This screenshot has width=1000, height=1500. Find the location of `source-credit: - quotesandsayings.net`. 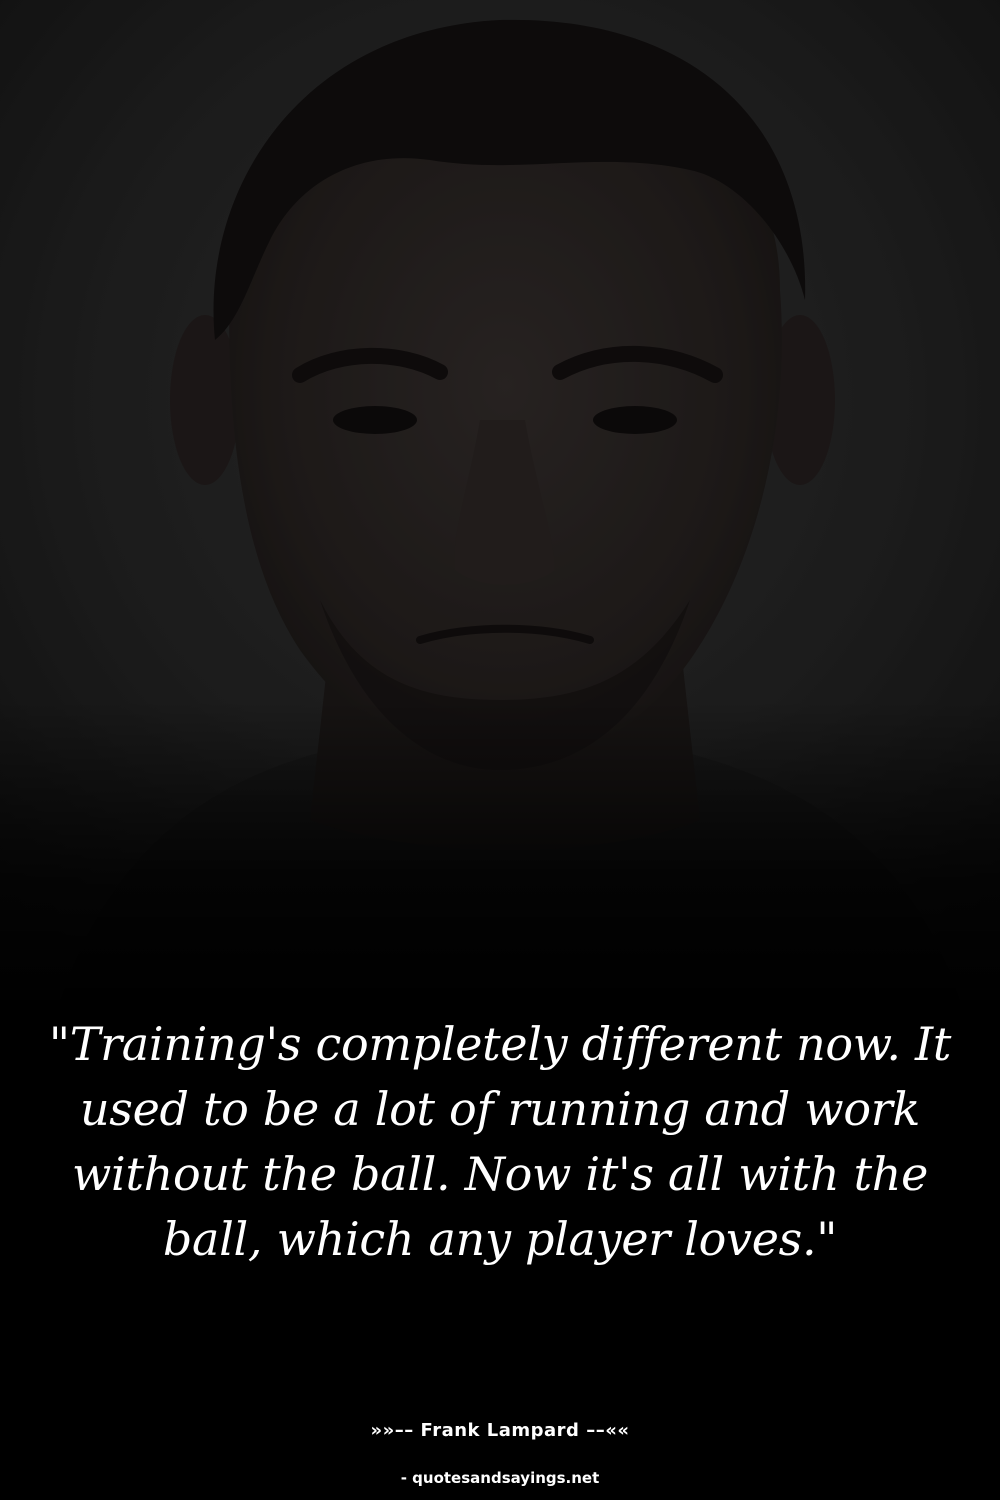

source-credit: - quotesandsayings.net is located at coordinates (500, 1478).